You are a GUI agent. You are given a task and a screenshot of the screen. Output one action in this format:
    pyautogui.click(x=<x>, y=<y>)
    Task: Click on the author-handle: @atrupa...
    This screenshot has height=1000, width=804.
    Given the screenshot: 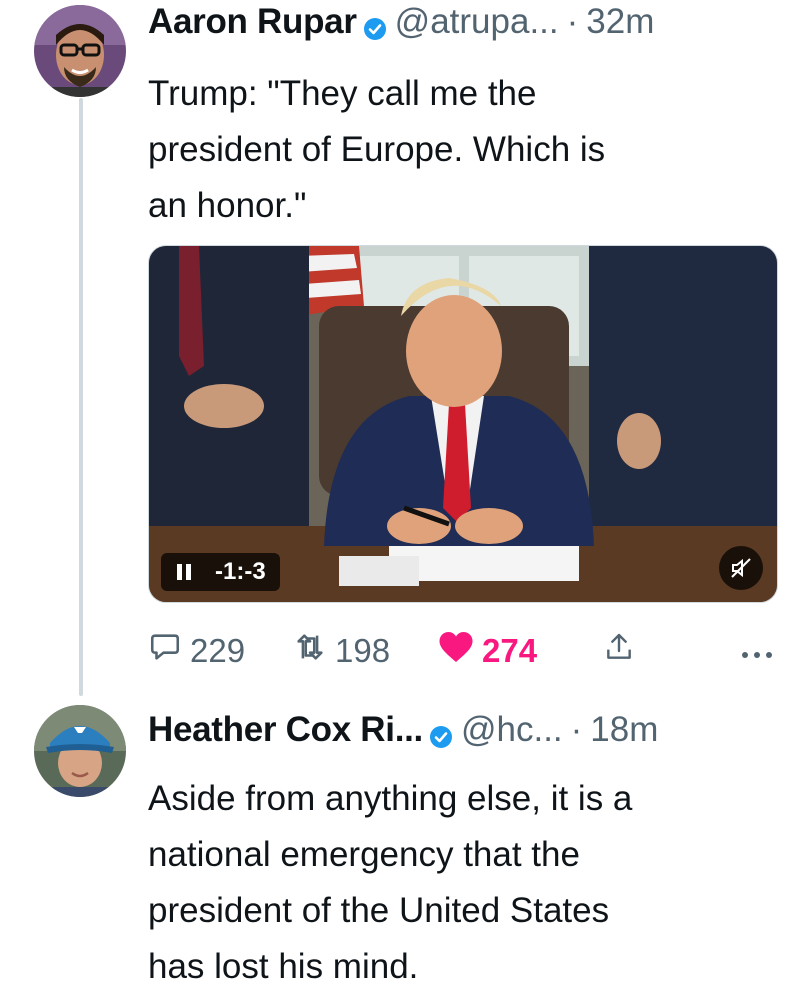 What is the action you would take?
    pyautogui.click(x=477, y=22)
    